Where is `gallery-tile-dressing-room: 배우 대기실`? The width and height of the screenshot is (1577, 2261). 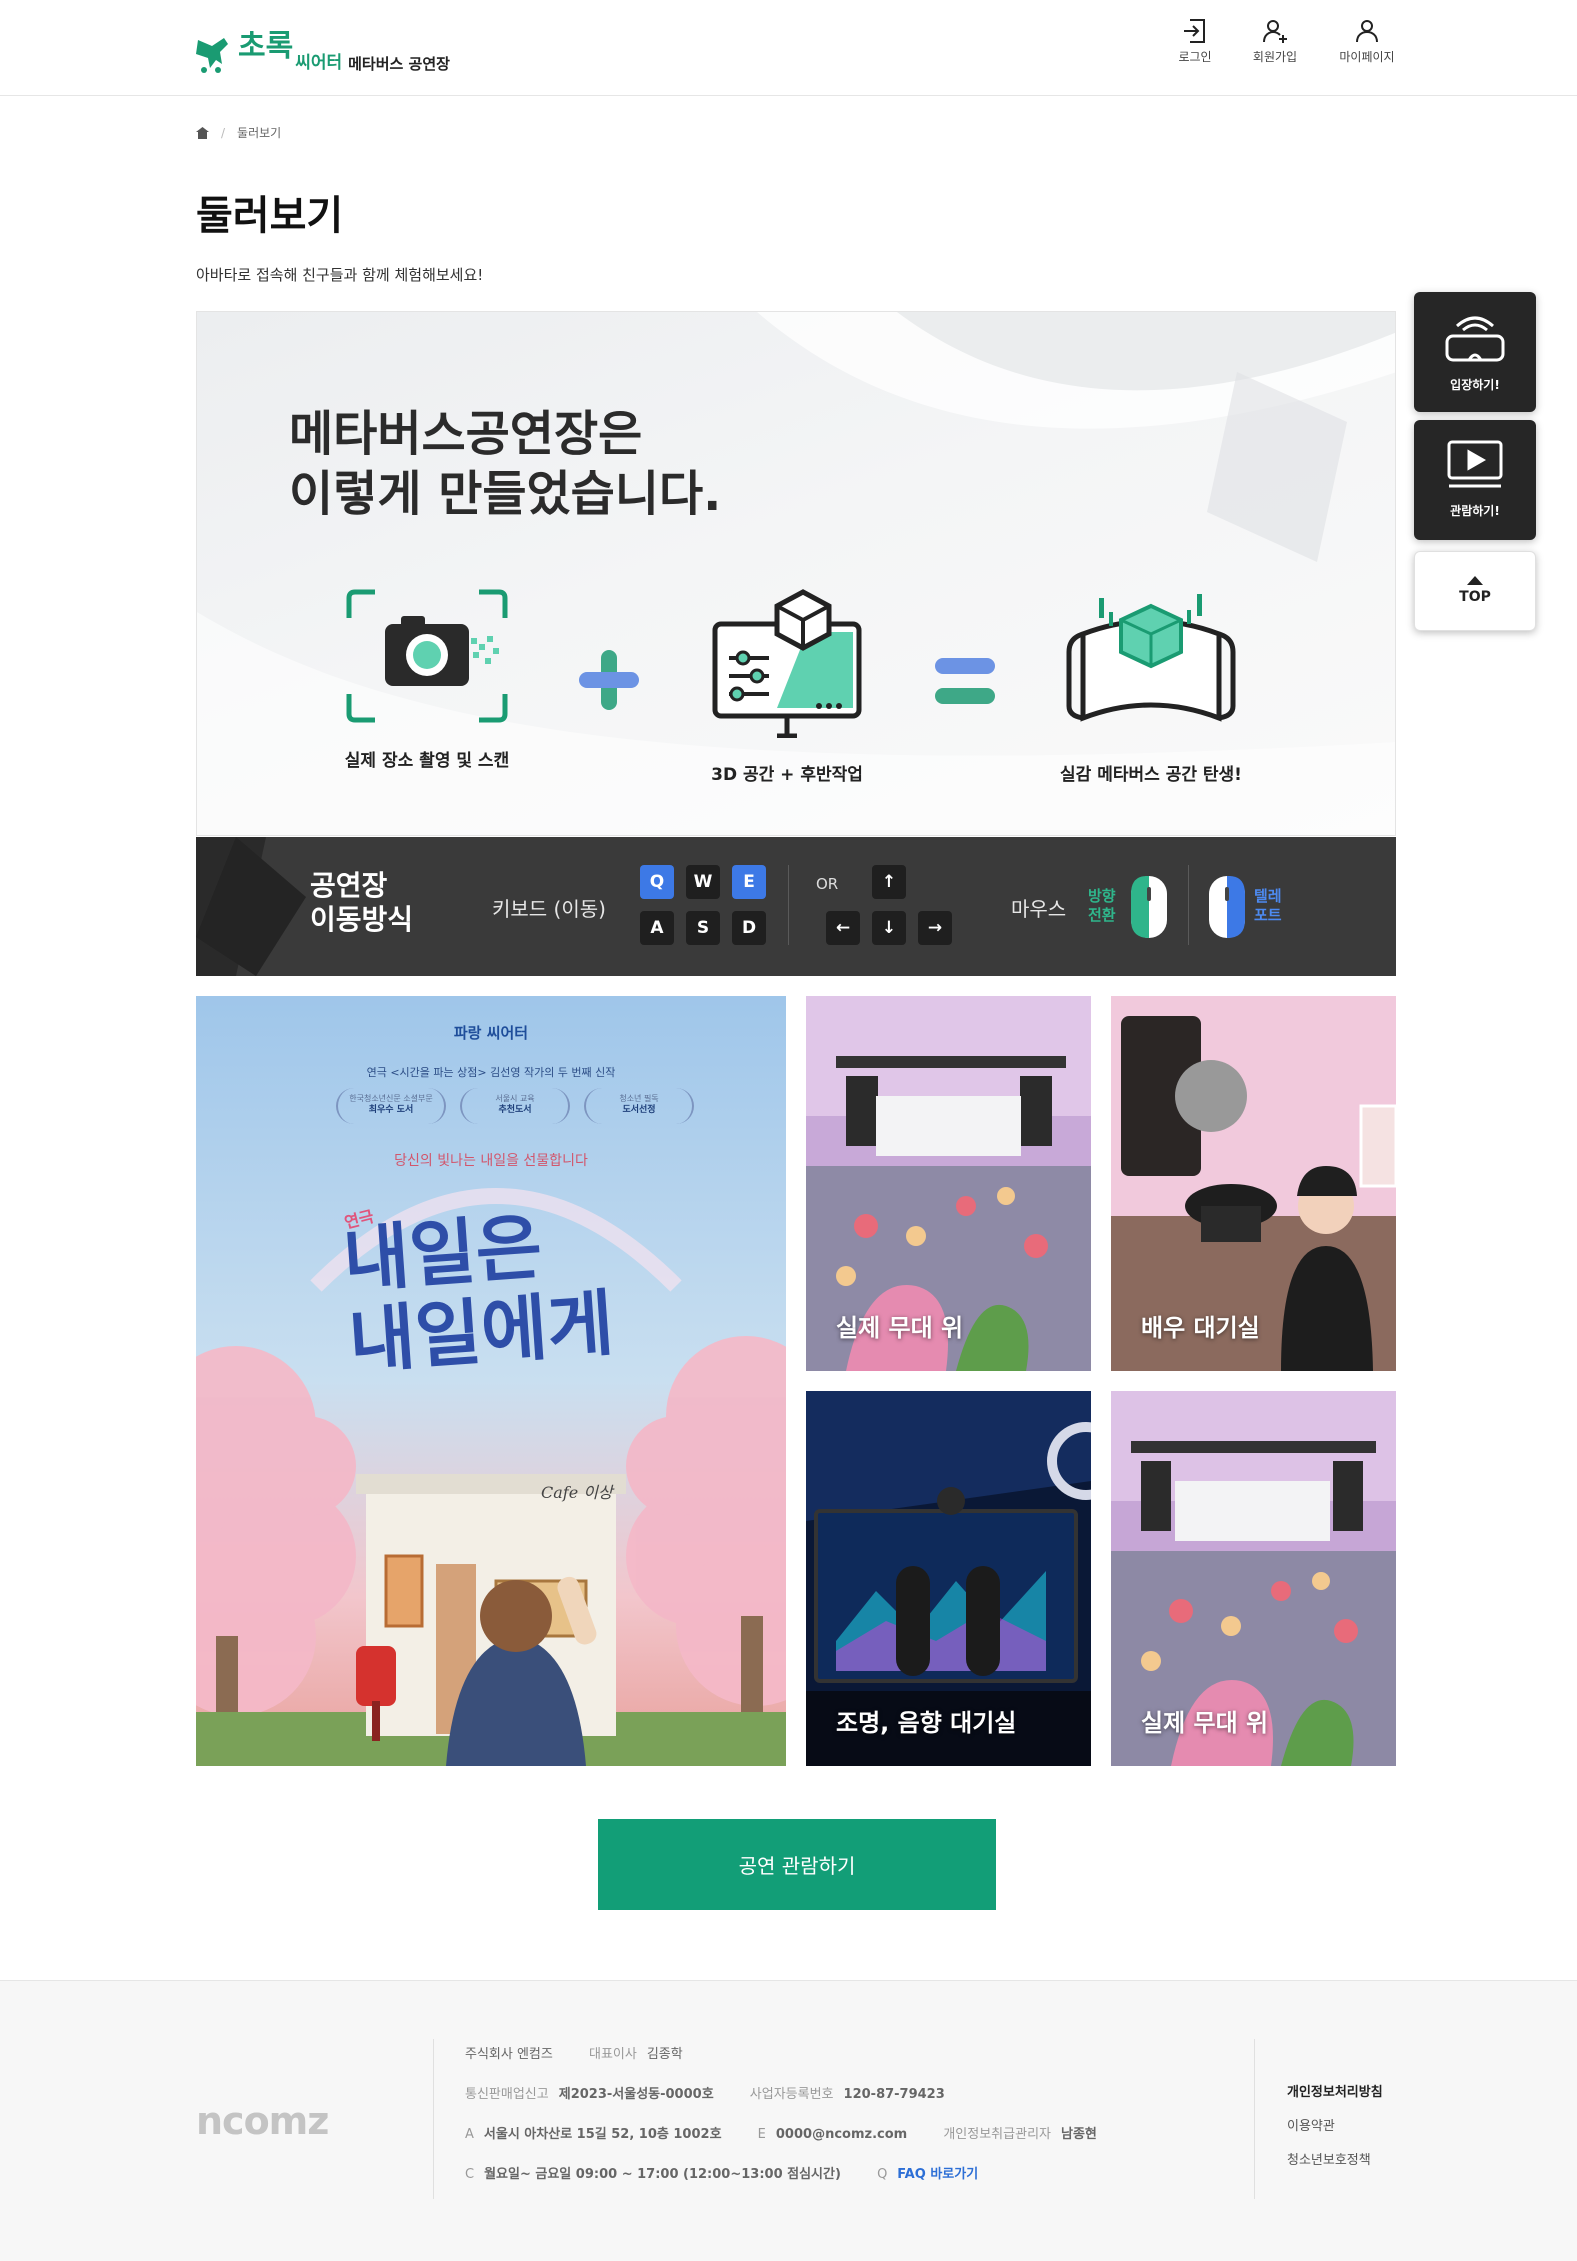 gallery-tile-dressing-room: 배우 대기실 is located at coordinates (1253, 1183).